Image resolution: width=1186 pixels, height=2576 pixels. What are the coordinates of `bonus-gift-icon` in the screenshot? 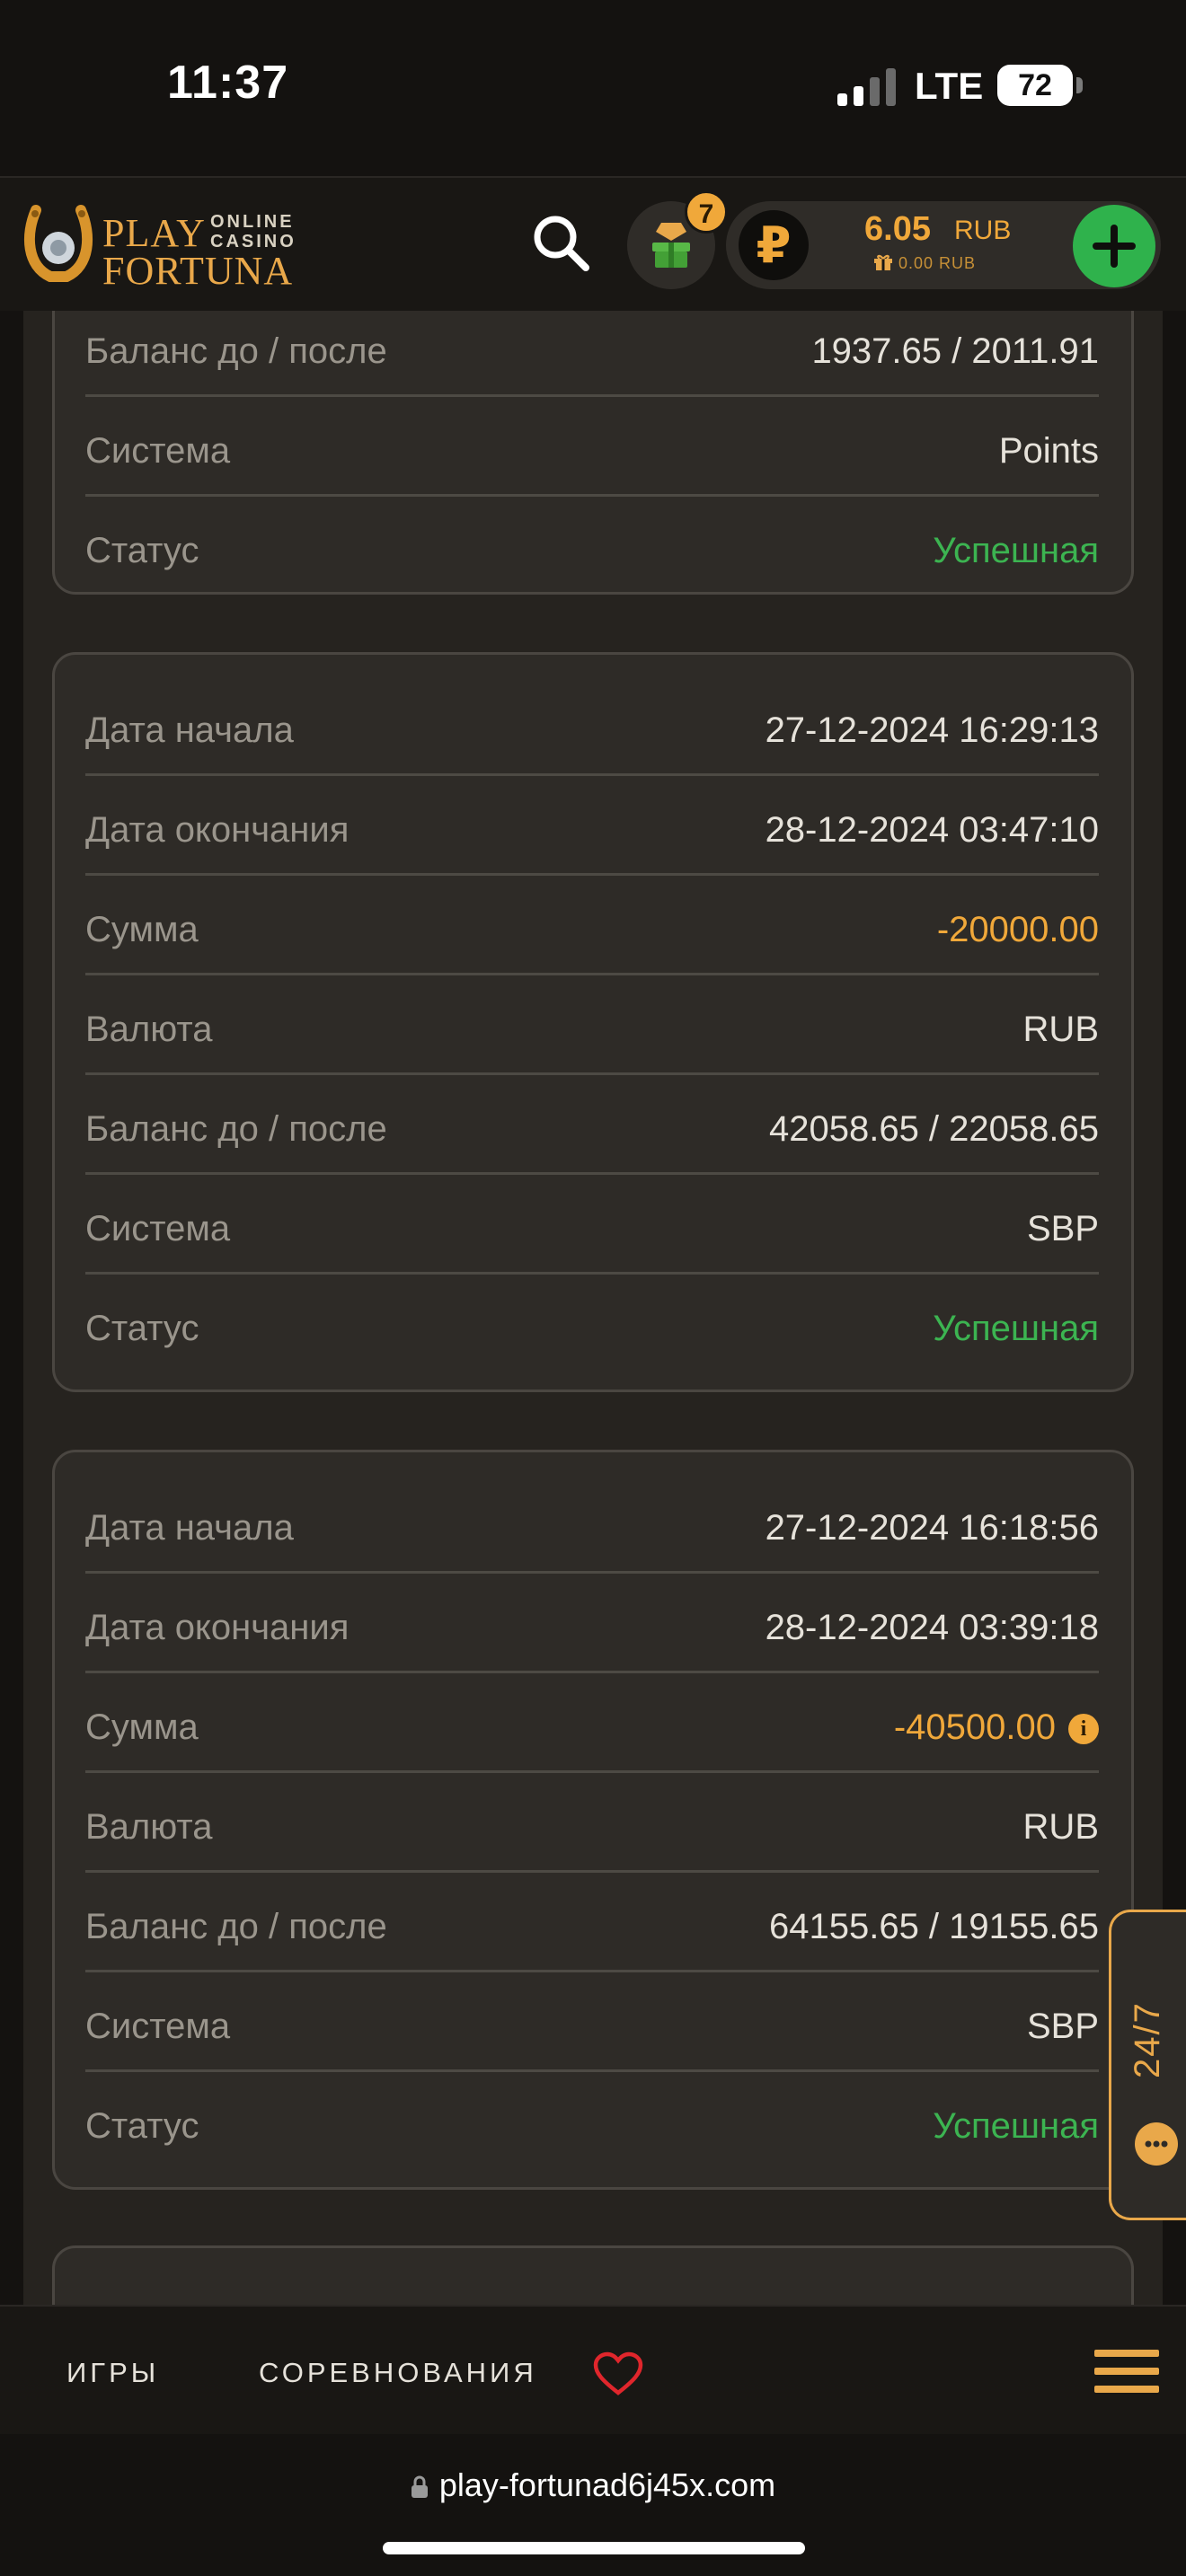 It's located at (883, 262).